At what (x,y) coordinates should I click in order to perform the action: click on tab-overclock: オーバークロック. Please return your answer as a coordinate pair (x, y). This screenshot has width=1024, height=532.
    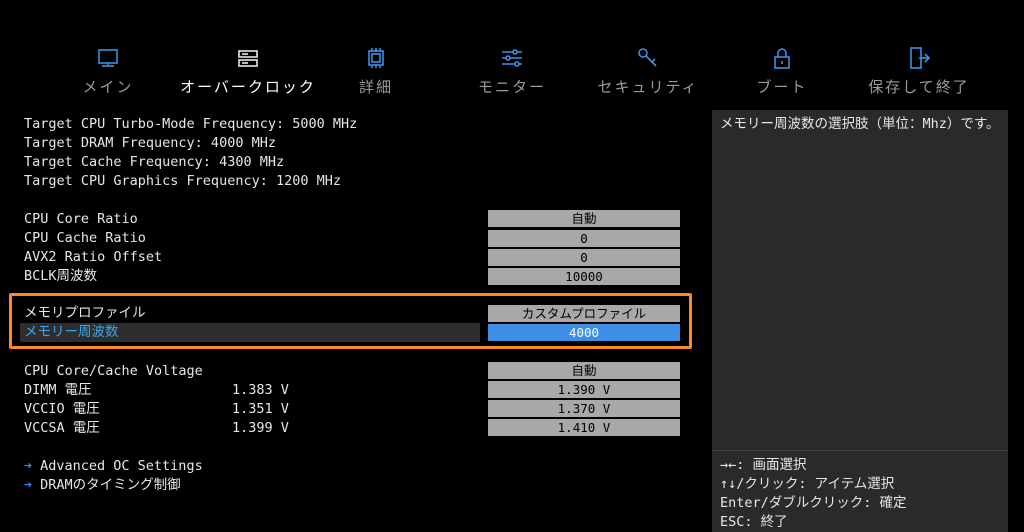
    Looking at the image, I should click on (248, 70).